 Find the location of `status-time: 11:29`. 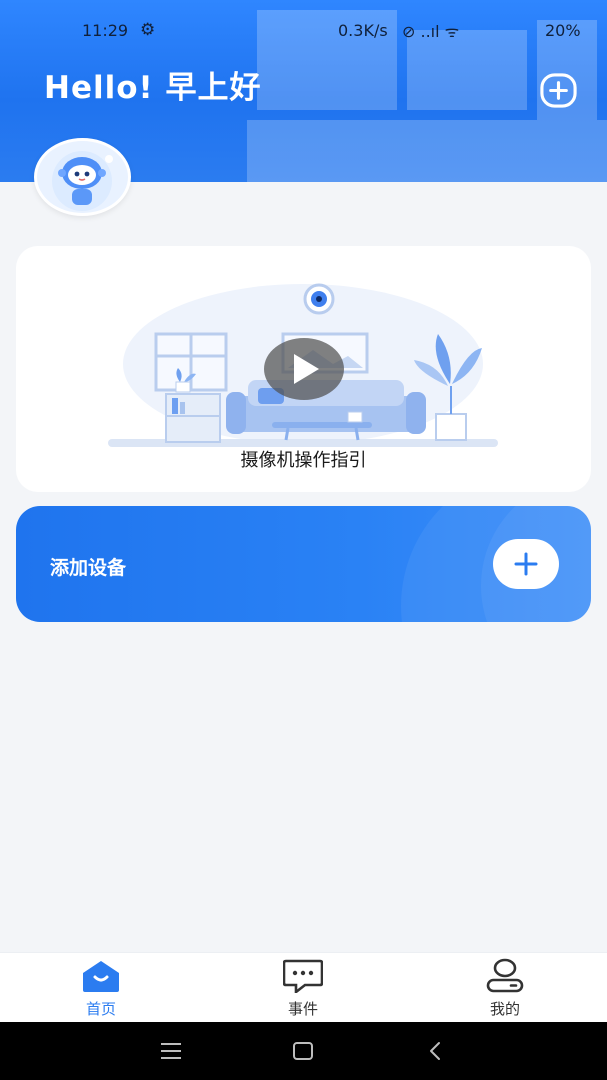

status-time: 11:29 is located at coordinates (105, 30).